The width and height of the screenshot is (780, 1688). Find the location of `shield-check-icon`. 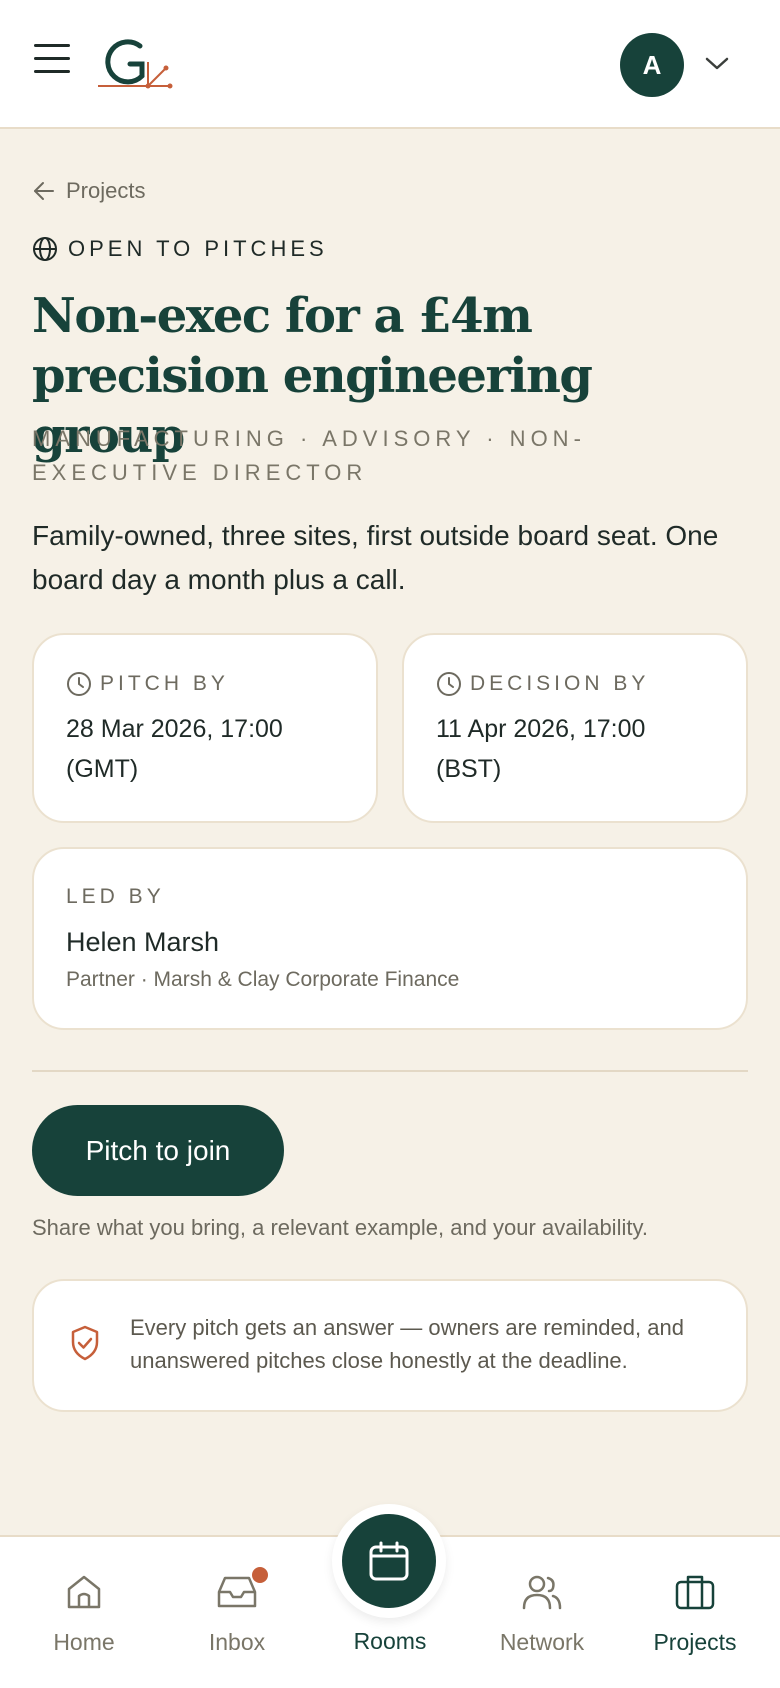

shield-check-icon is located at coordinates (85, 1343).